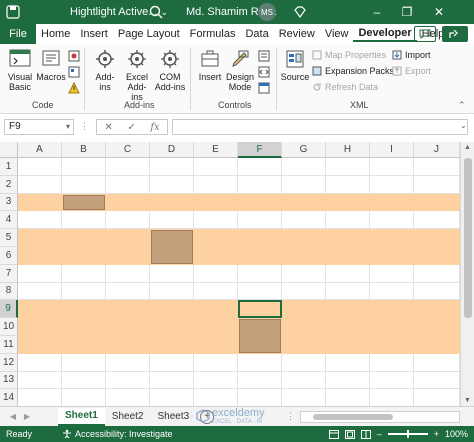 This screenshot has height=442, width=474. Describe the element at coordinates (84, 380) in the screenshot. I see `cell-b13` at that location.